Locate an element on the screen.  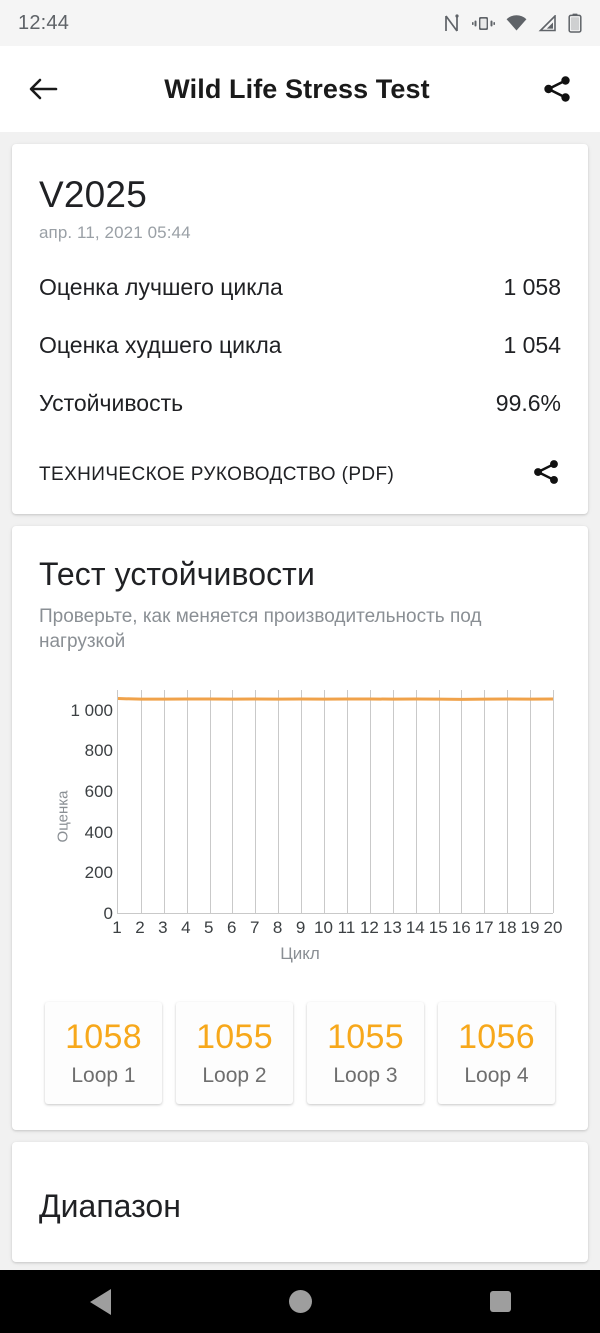
chart-x-tick: 10 is located at coordinates (323, 928).